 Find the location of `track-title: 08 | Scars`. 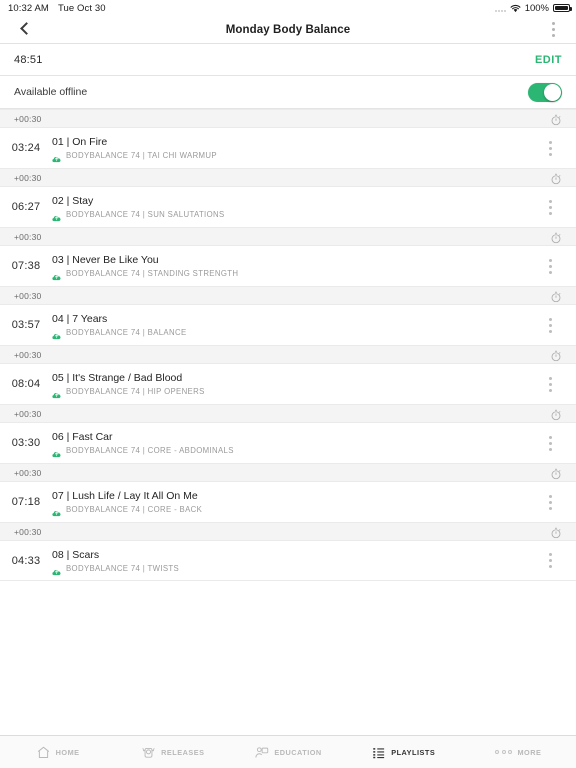

track-title: 08 | Scars is located at coordinates (76, 554).